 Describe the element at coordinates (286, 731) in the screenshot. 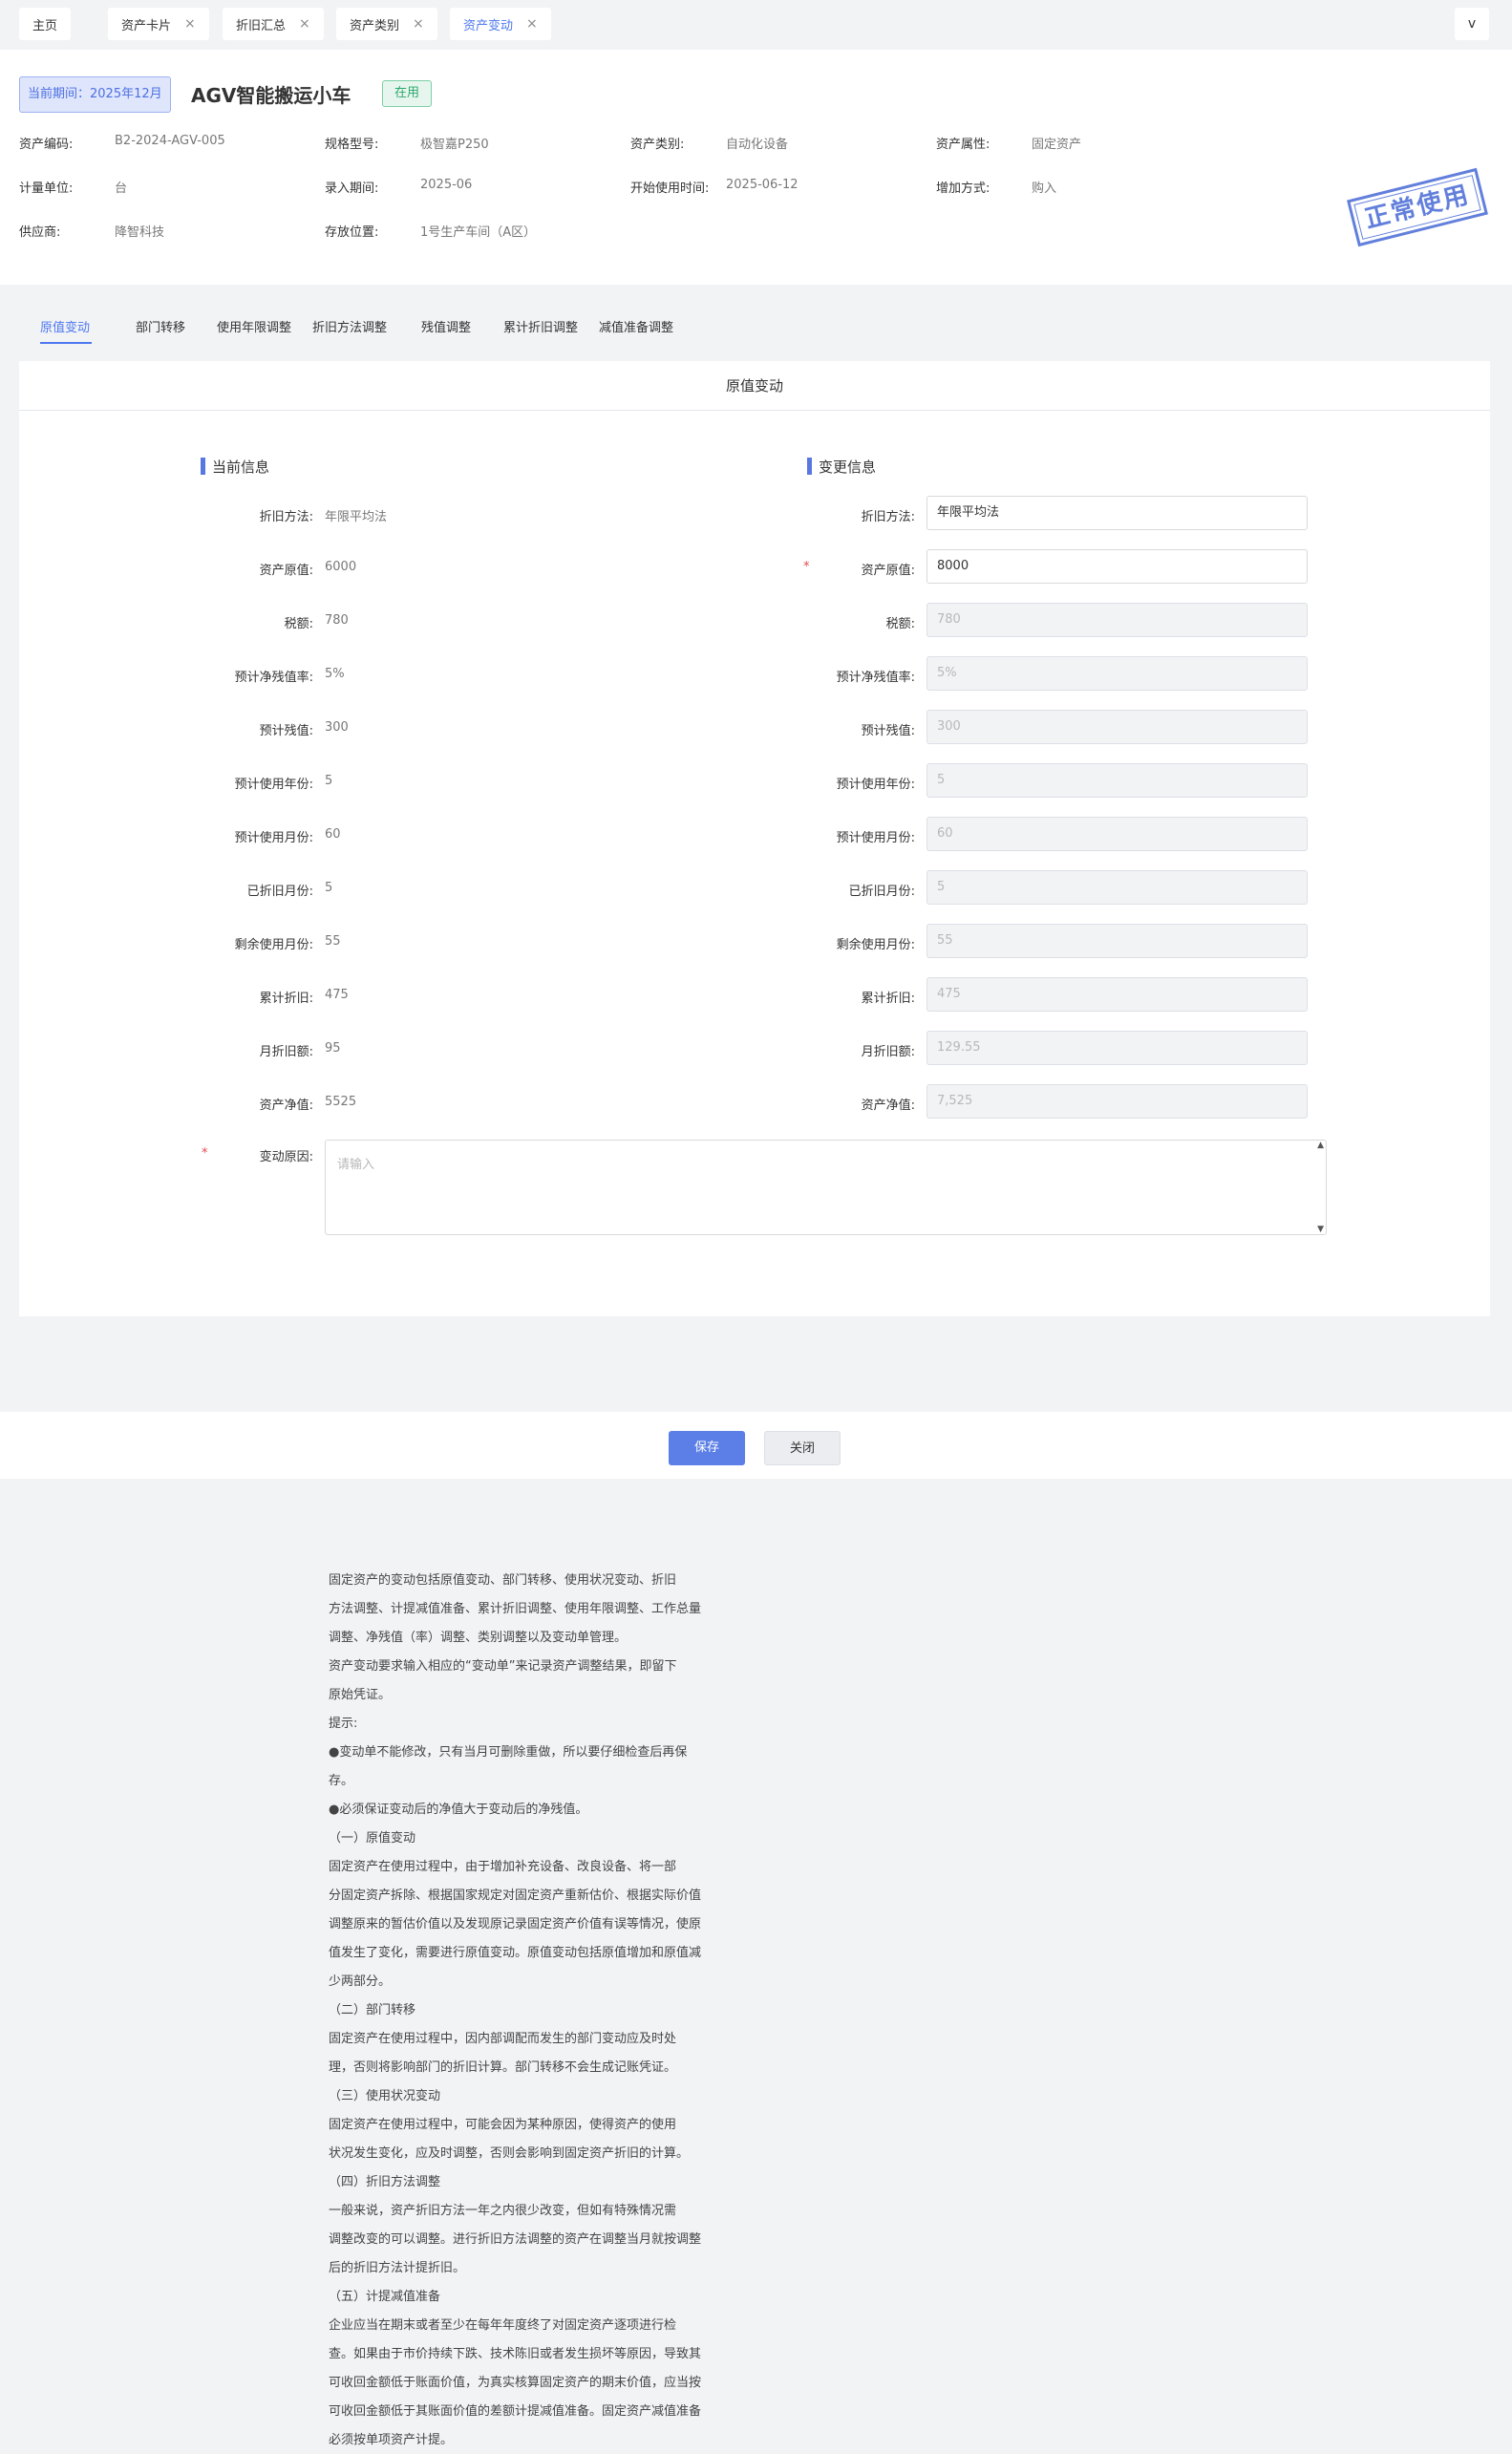

I see `current-field-label: 预计残值:` at that location.